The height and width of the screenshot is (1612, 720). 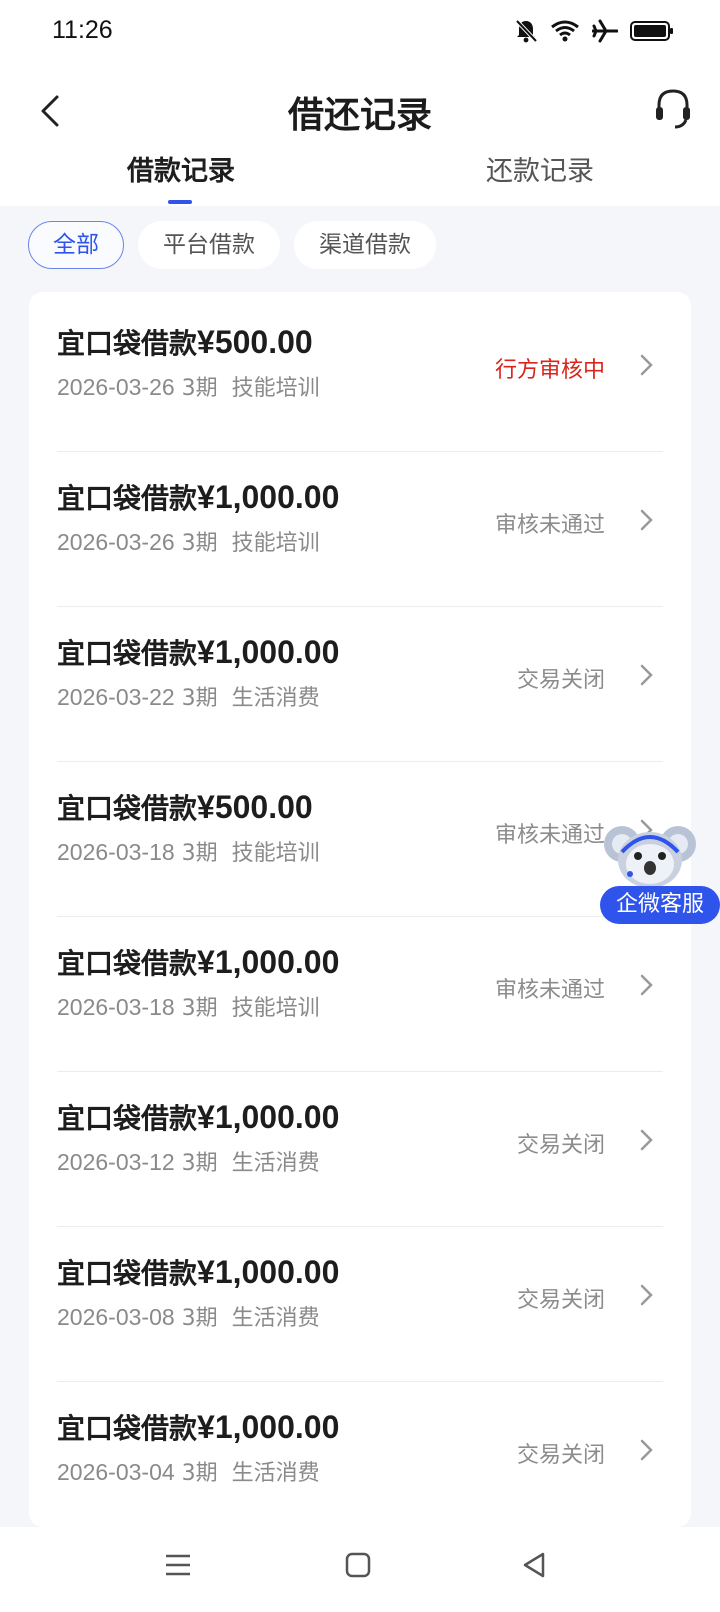 What do you see at coordinates (565, 31) in the screenshot?
I see `wifi-icon` at bounding box center [565, 31].